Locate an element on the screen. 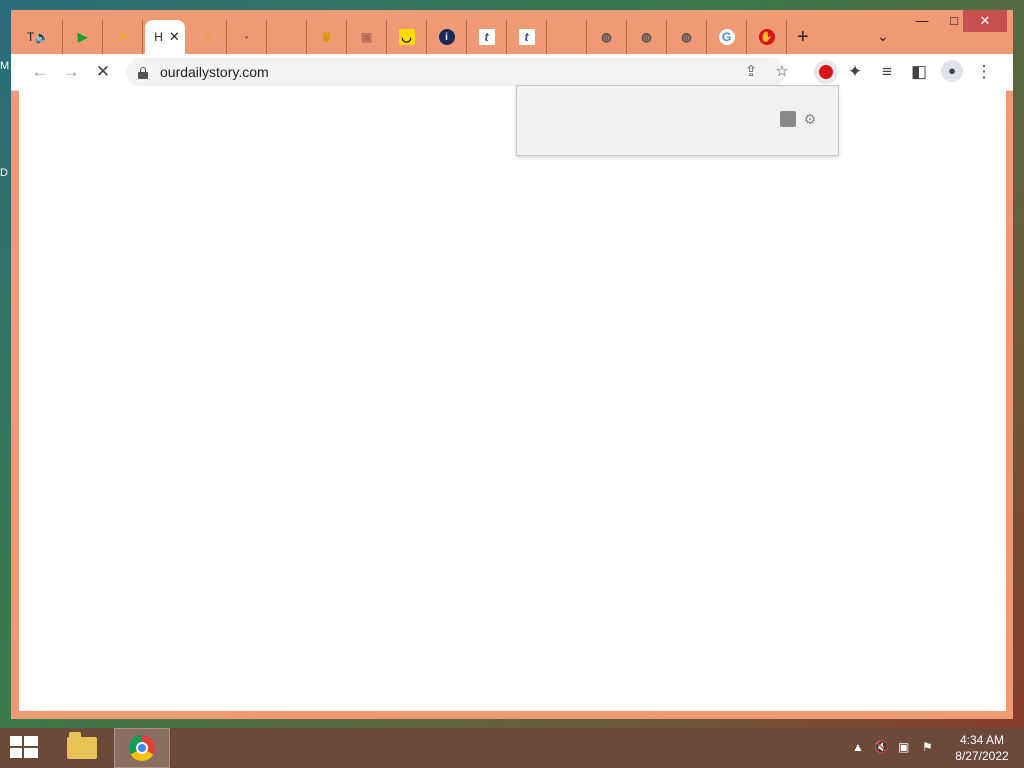  taskbar-file-explorer is located at coordinates (82, 748).